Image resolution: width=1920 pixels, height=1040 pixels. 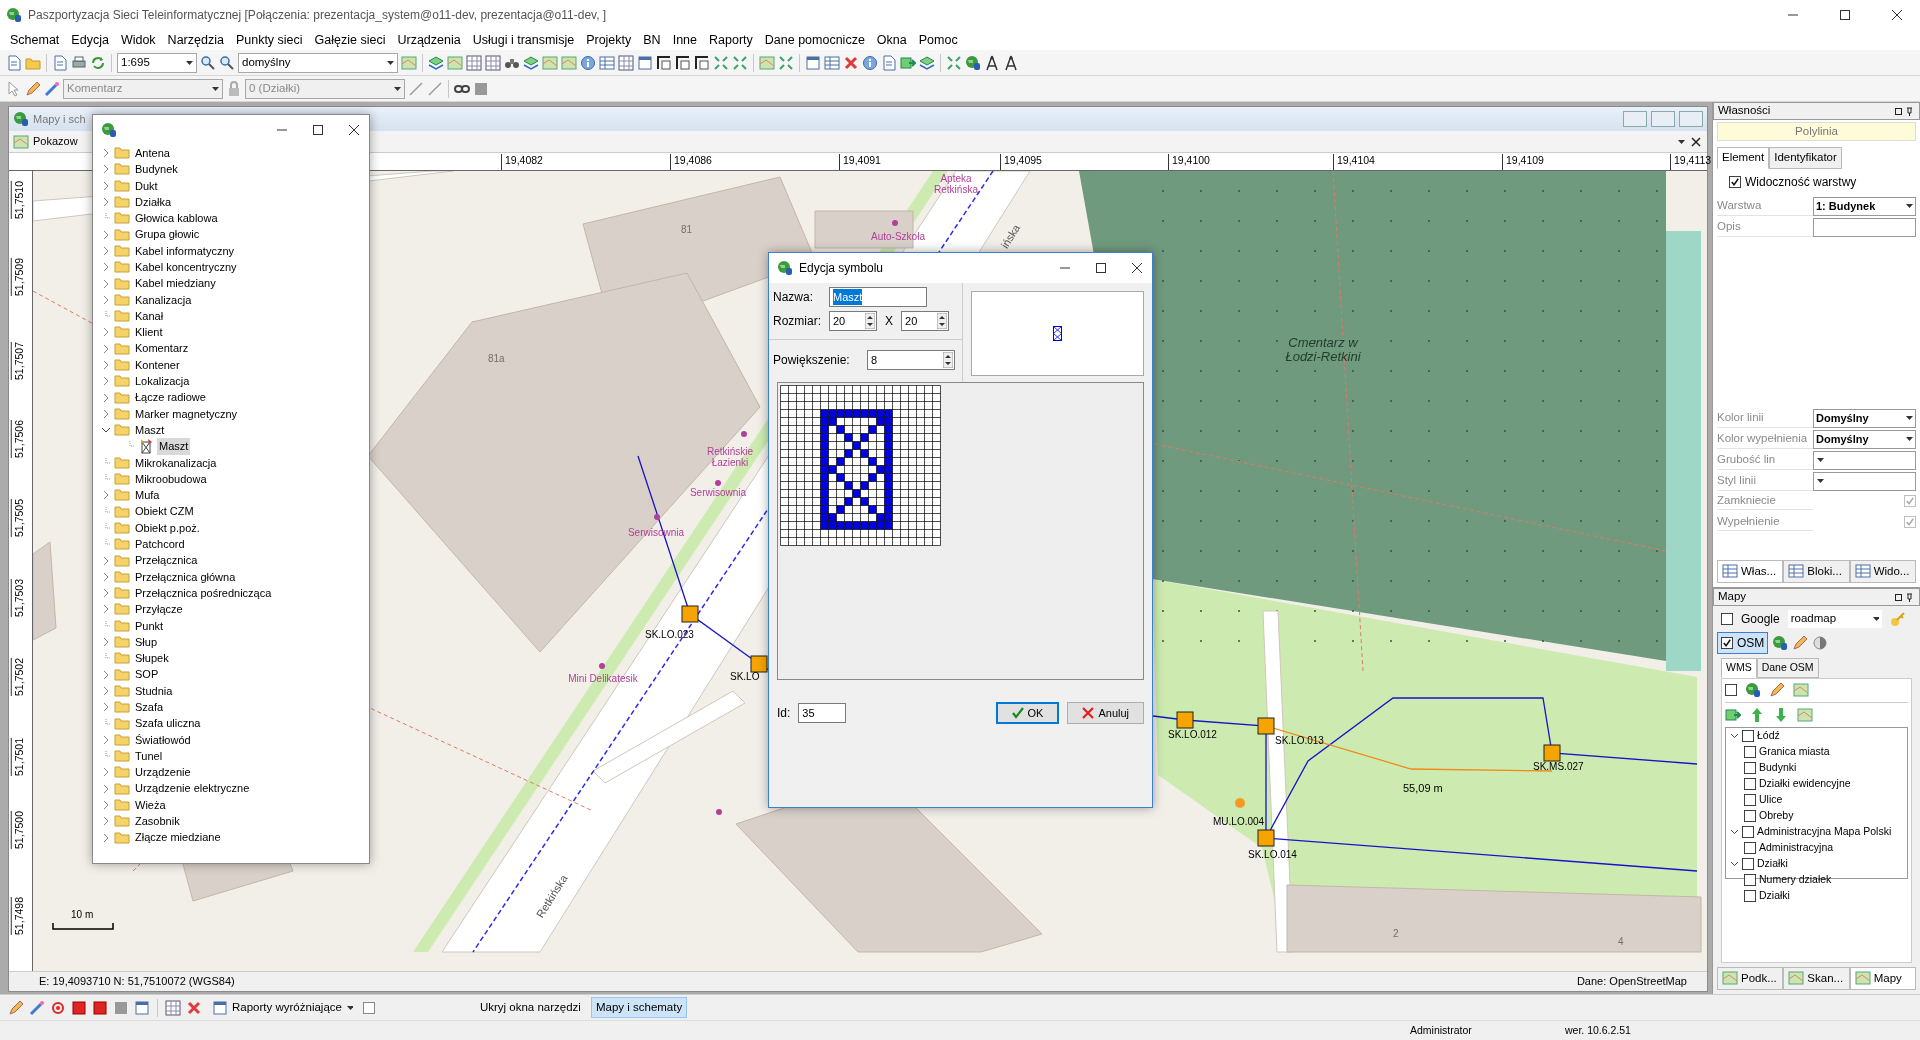 What do you see at coordinates (227, 62) in the screenshot?
I see `zoom-icon` at bounding box center [227, 62].